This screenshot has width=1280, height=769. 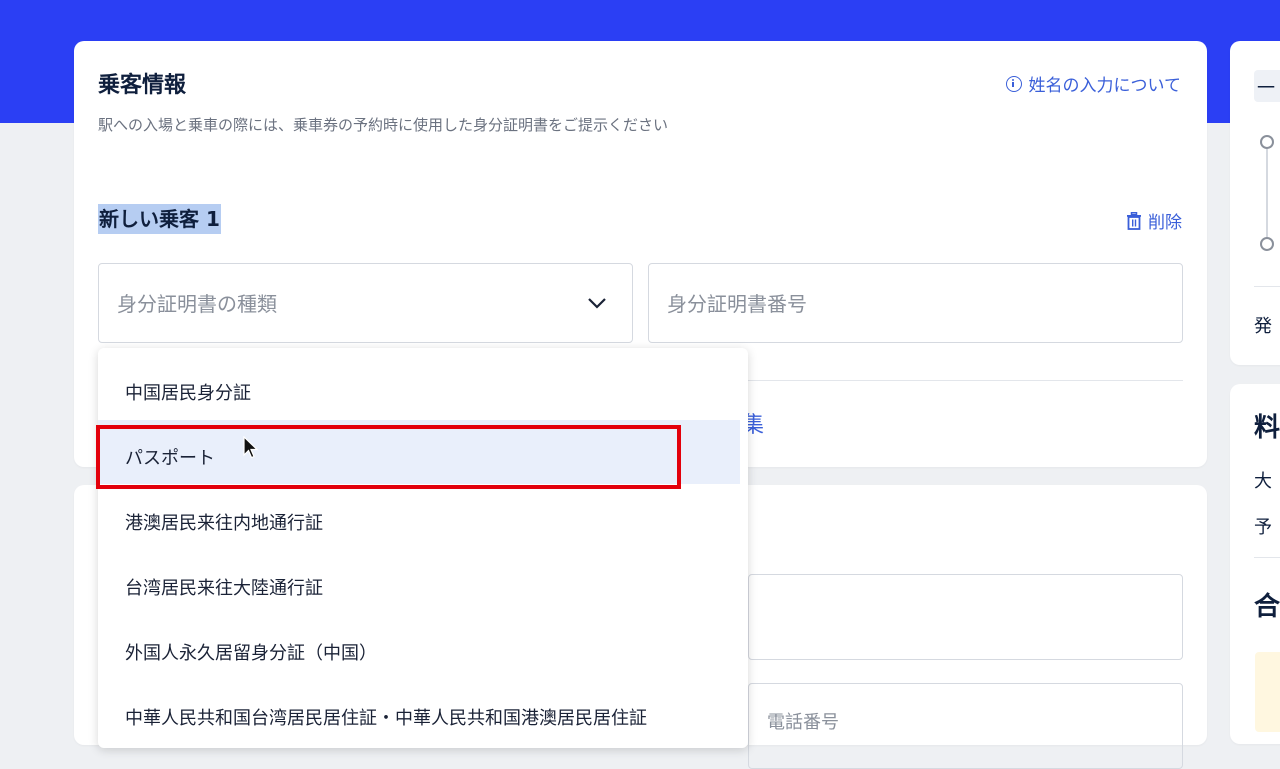 I want to click on reservation-fee-label: 予, so click(x=1263, y=527).